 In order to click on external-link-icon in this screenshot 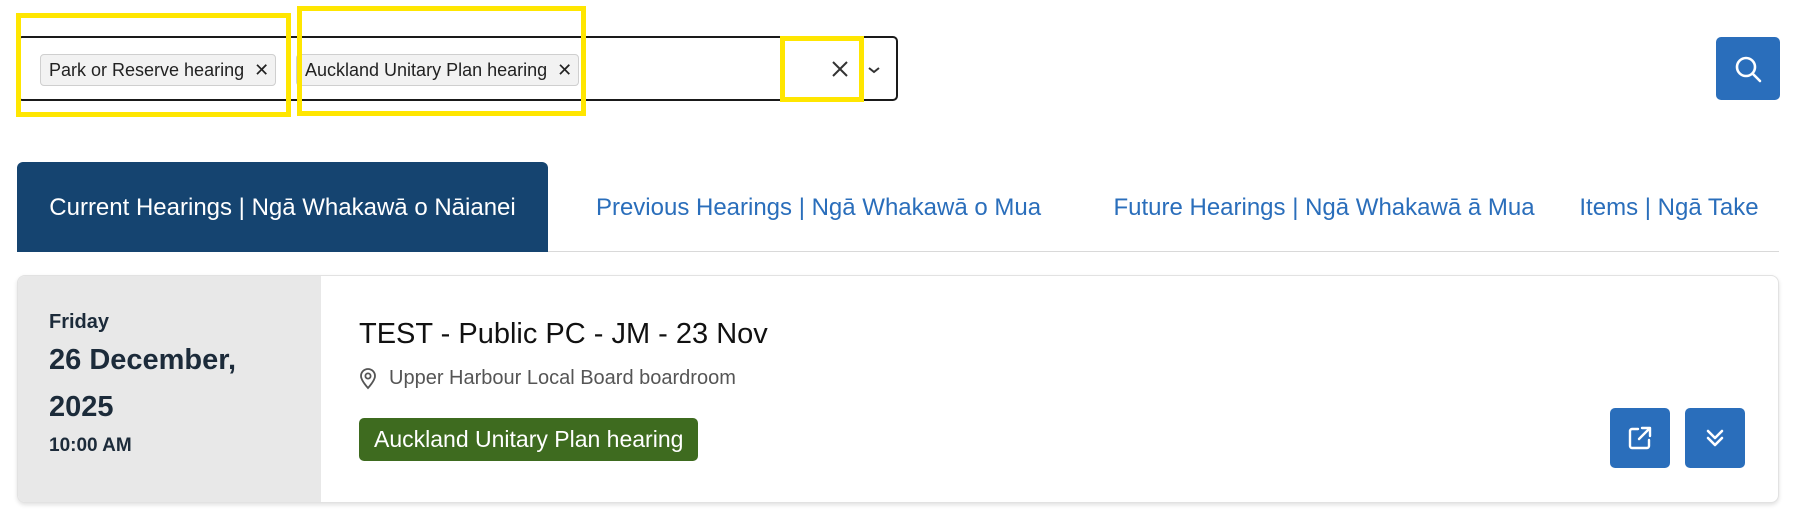, I will do `click(1640, 438)`.